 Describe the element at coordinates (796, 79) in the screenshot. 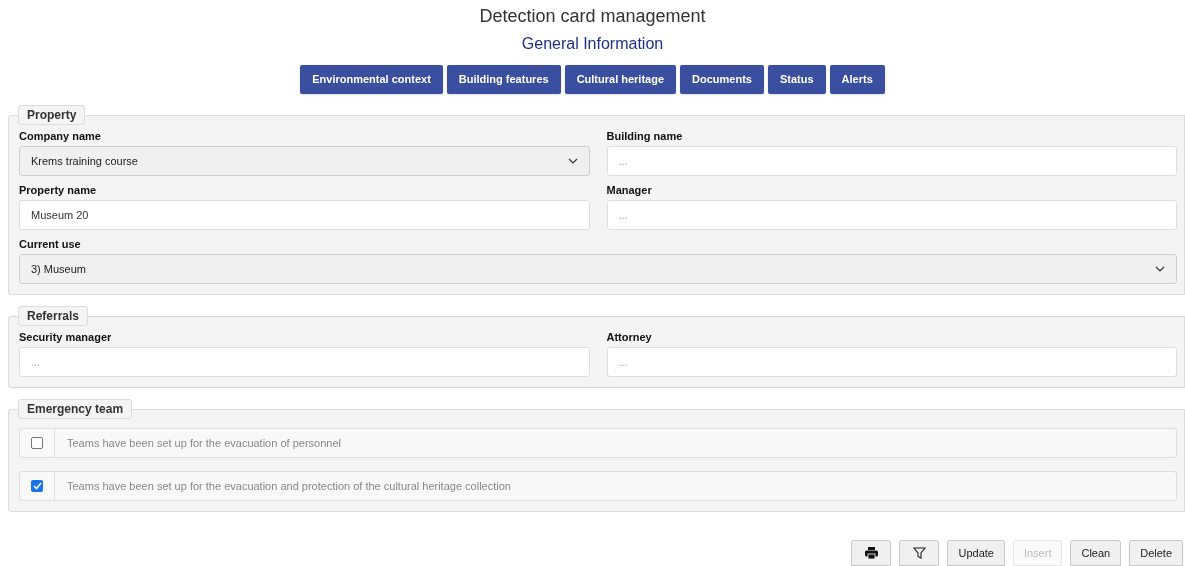

I see `nav-button: Status` at that location.